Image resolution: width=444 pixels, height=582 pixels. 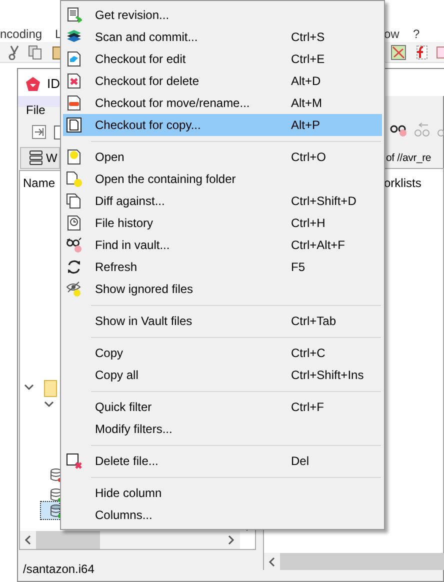 I want to click on menu-item: Checkout for move/rename... Alt+M, so click(x=222, y=103).